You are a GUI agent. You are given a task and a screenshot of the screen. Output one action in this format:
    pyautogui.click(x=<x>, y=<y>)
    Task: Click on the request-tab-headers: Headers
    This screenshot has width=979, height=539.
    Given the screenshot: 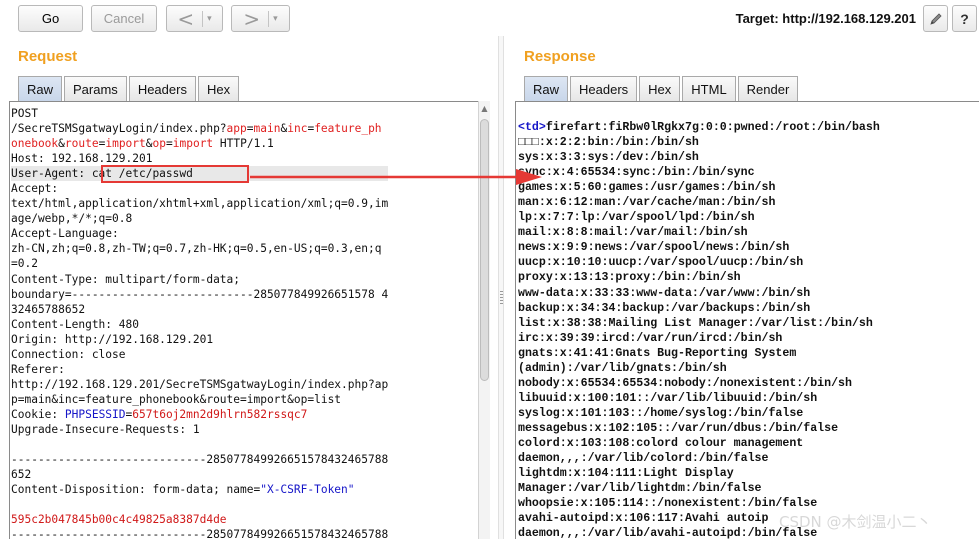 What is the action you would take?
    pyautogui.click(x=162, y=88)
    